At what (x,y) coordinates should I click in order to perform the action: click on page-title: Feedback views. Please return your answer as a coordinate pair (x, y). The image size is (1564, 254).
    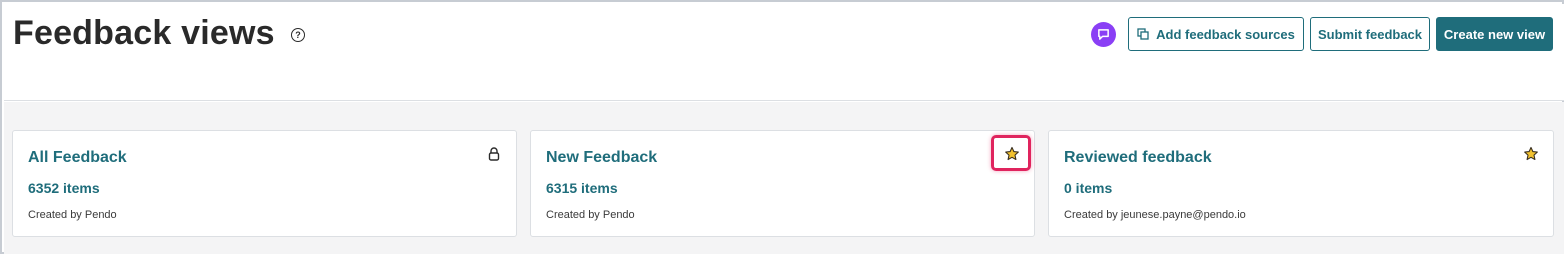
    Looking at the image, I should click on (144, 33).